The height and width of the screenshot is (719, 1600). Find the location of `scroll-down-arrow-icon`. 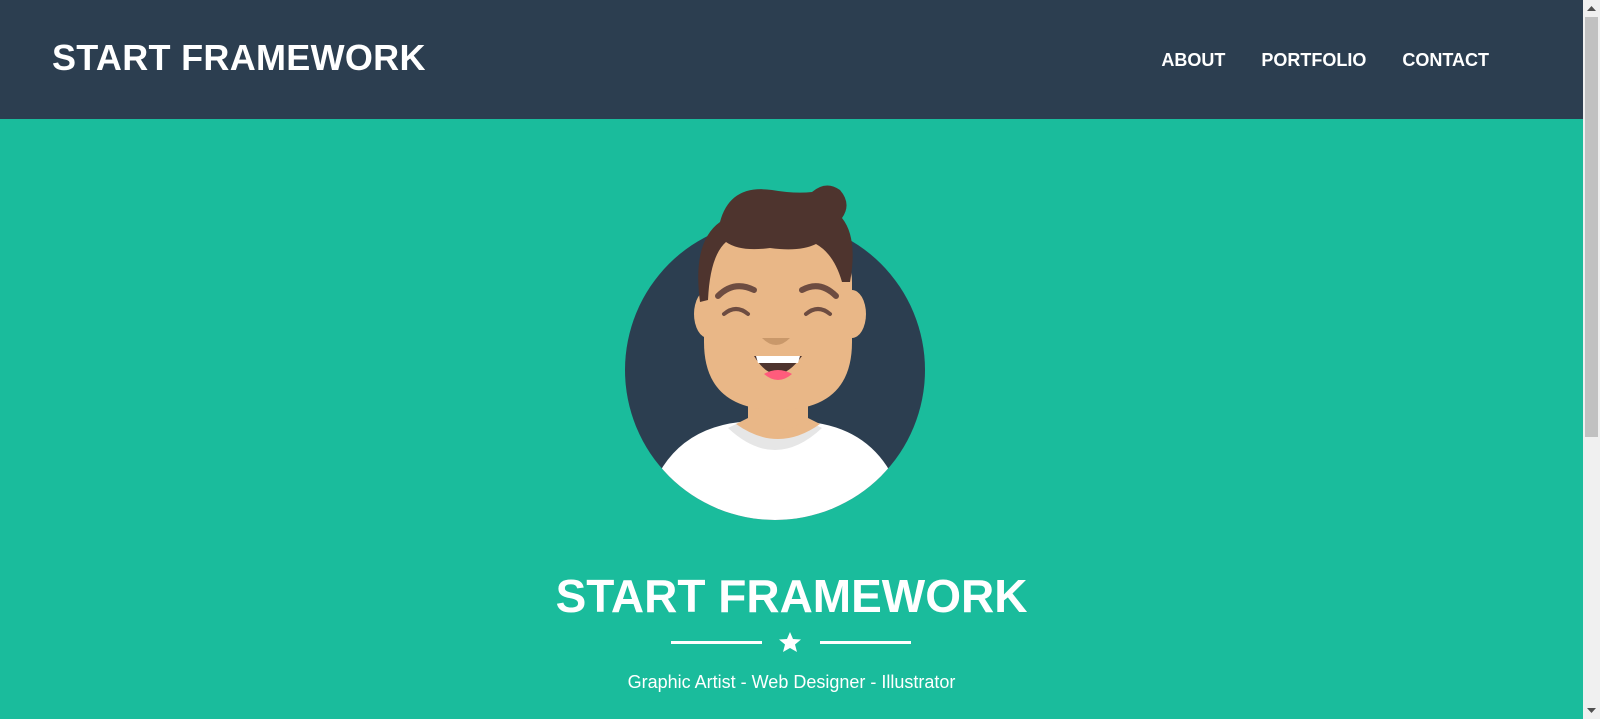

scroll-down-arrow-icon is located at coordinates (1591, 710).